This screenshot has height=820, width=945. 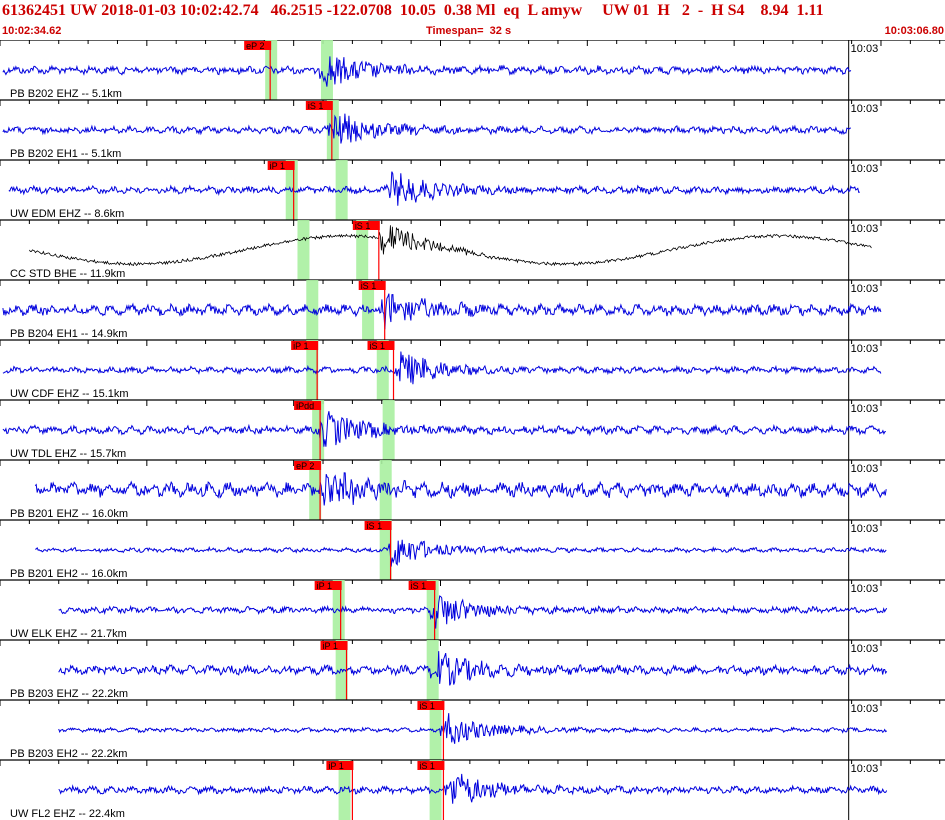 I want to click on station-label: UW EDM EHZ -- 8.6km, so click(x=67, y=214).